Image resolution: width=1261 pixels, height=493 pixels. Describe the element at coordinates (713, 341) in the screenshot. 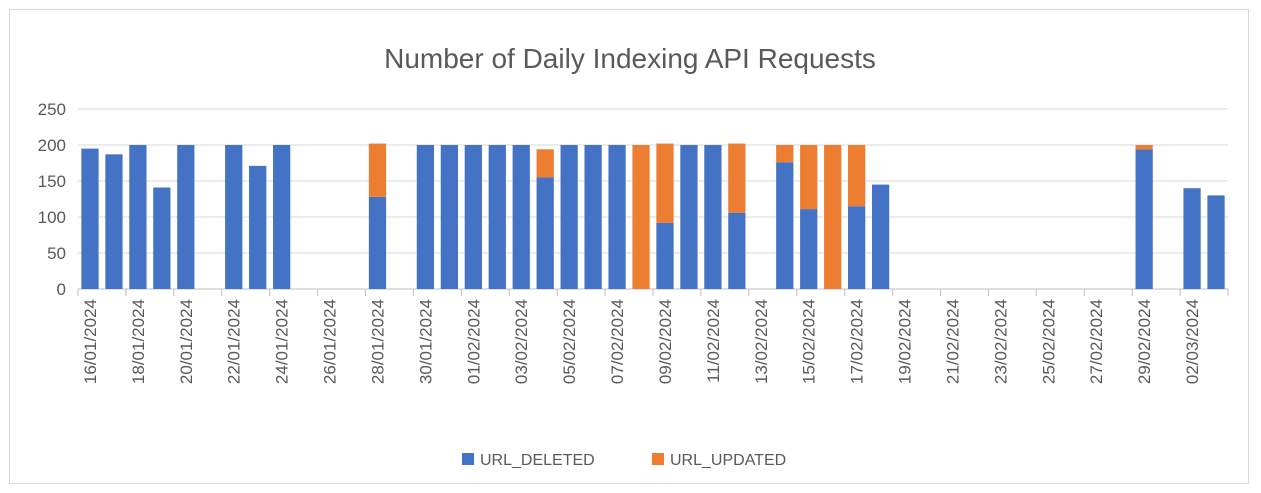

I see `x-tick-label: 11/02/2024` at that location.